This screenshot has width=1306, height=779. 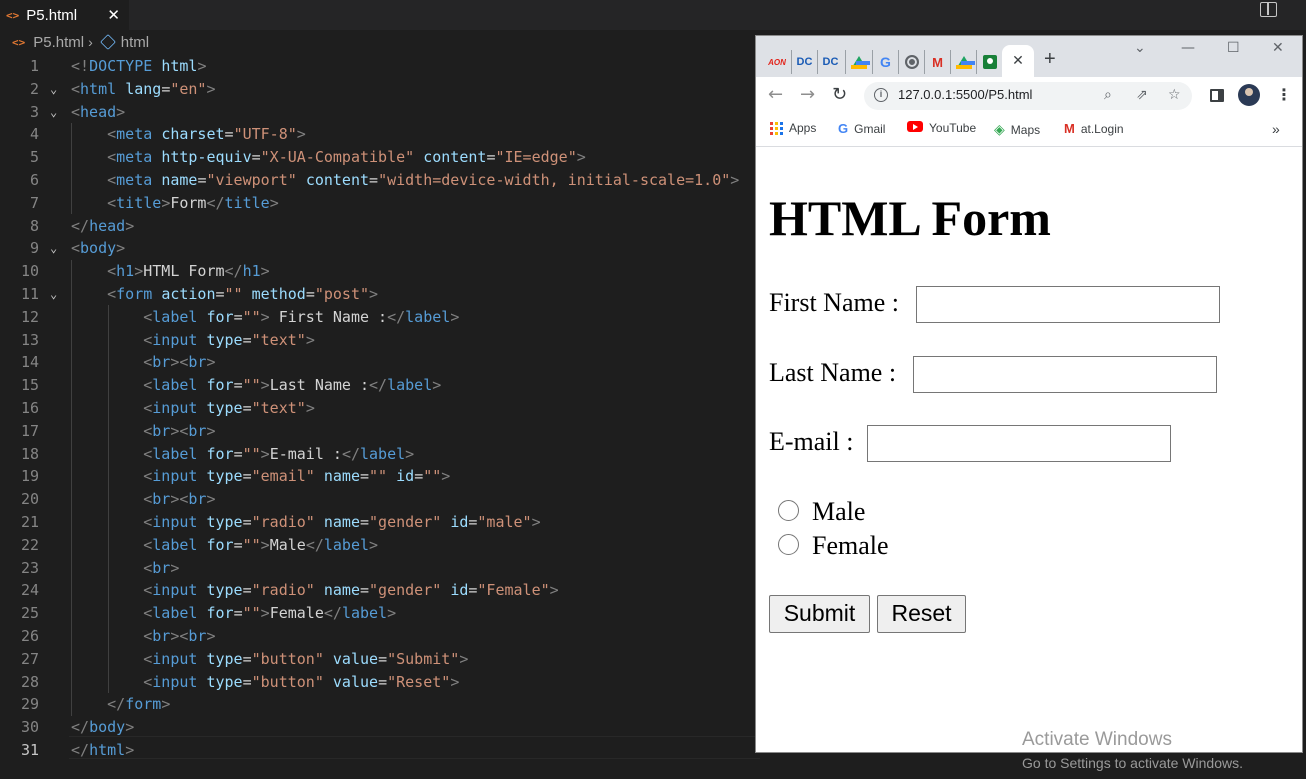 What do you see at coordinates (380, 89) in the screenshot?
I see `code-line: 2 ⌄ <html lang="en">` at bounding box center [380, 89].